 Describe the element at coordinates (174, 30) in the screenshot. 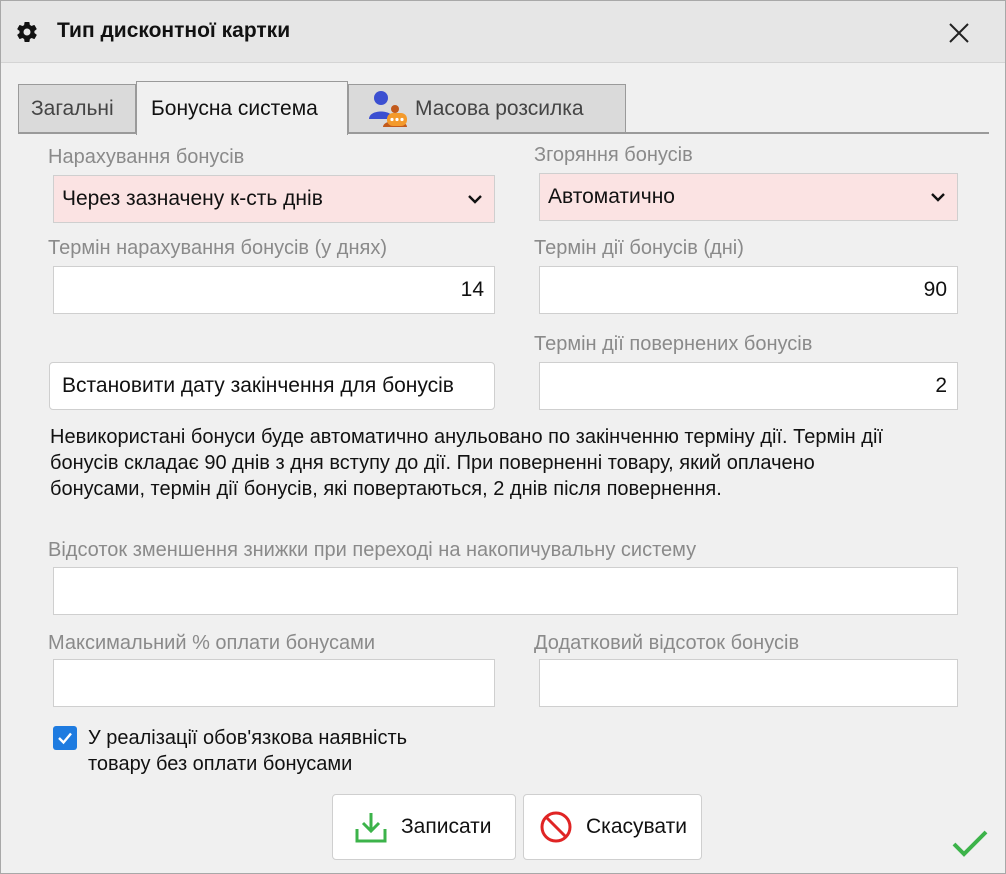

I see `window-title: Тип дисконтної картки` at that location.